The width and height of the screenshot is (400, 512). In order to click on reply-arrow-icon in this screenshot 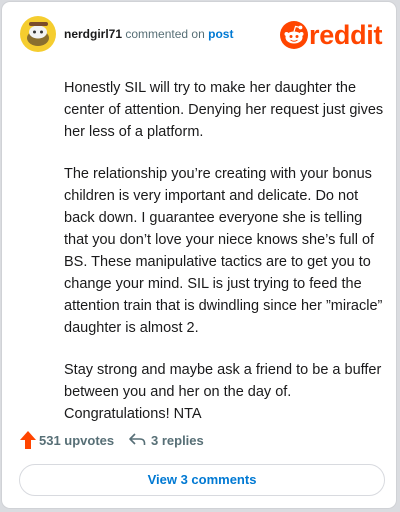, I will do `click(137, 440)`.